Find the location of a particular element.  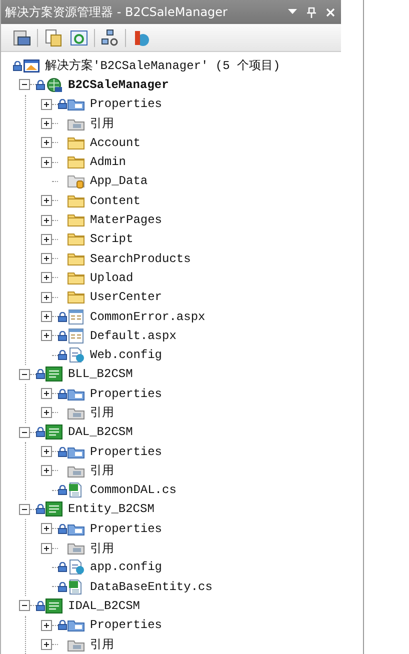

tree-item-label: Admin is located at coordinates (108, 162).